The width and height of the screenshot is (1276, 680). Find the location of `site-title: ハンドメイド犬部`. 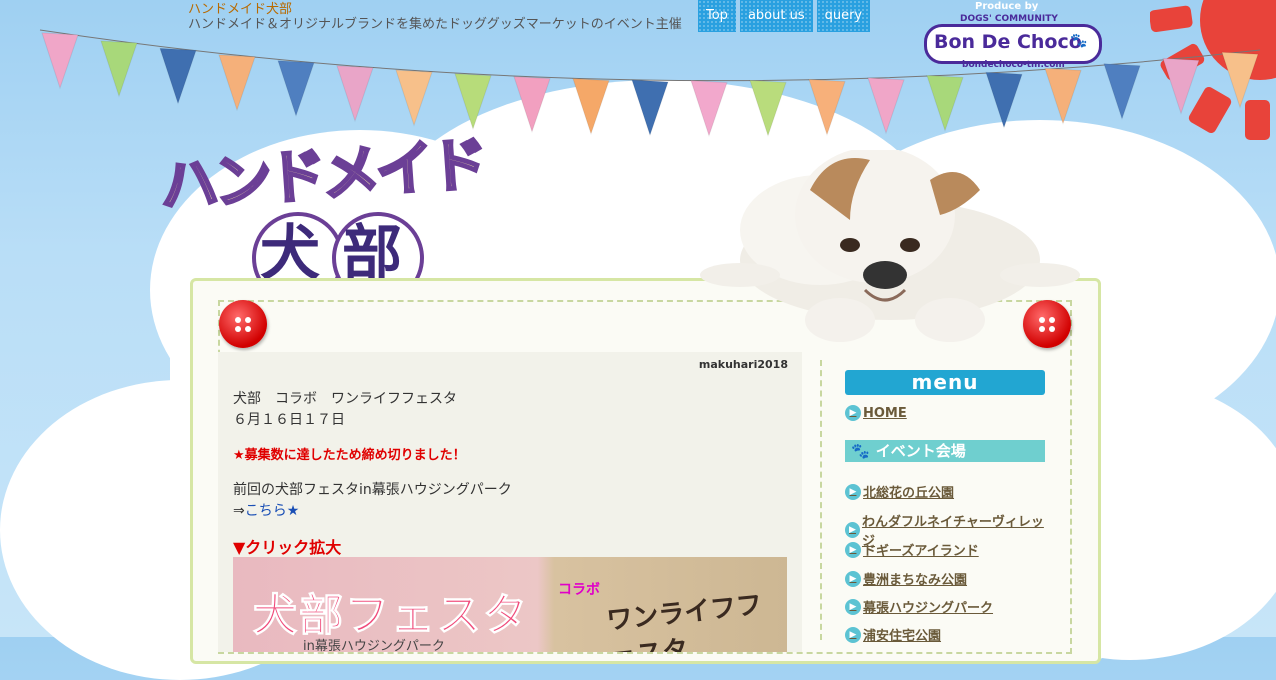

site-title: ハンドメイド犬部 is located at coordinates (240, 10).